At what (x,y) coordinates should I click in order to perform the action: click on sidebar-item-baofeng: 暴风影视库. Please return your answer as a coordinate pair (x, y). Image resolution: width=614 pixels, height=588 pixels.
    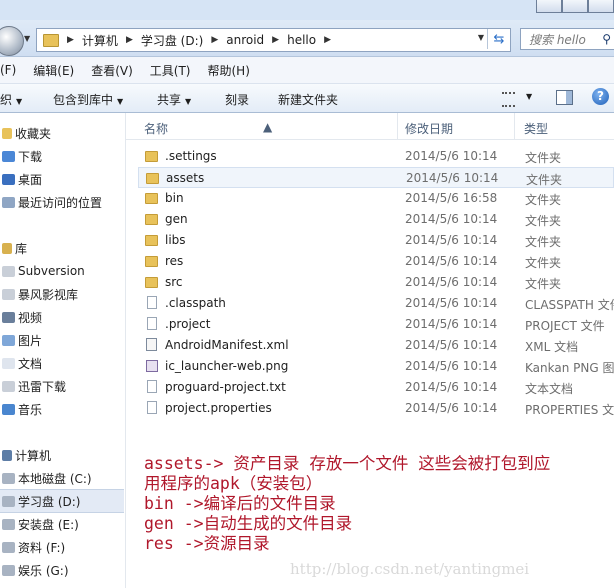
    Looking at the image, I should click on (62, 294).